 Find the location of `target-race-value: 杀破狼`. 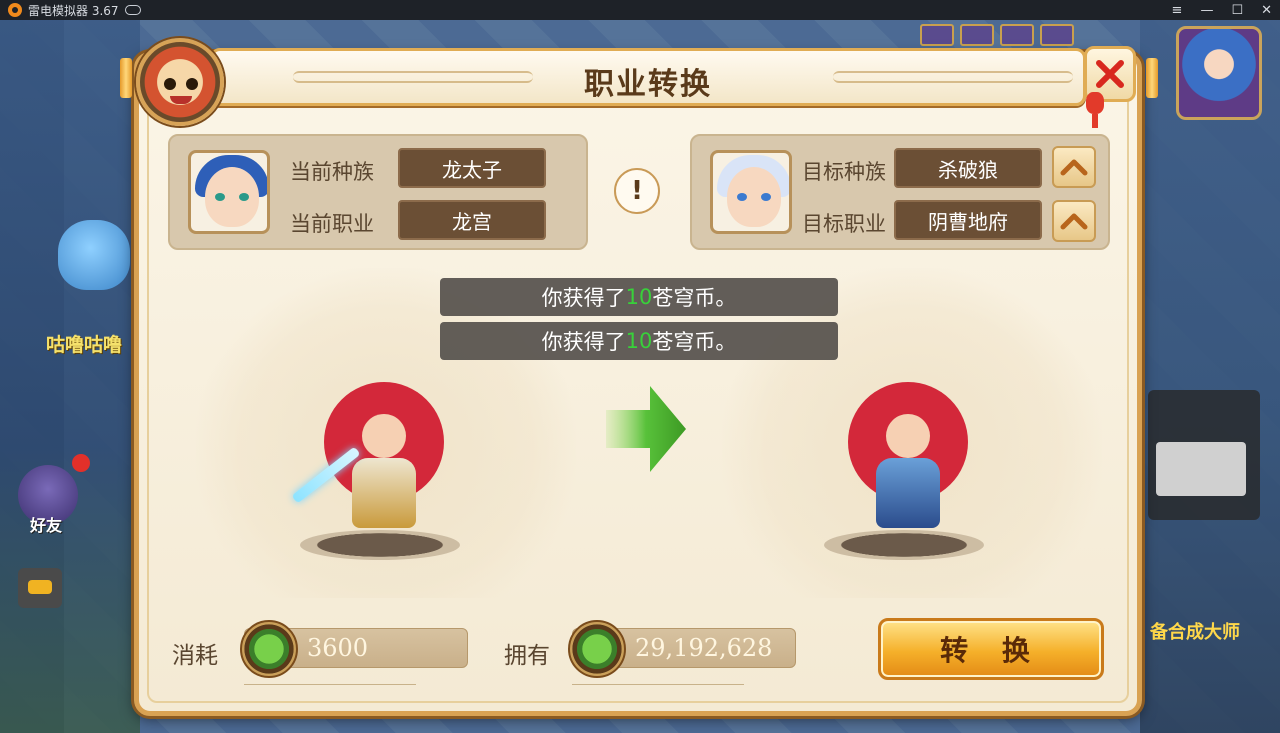

target-race-value: 杀破狼 is located at coordinates (968, 168).